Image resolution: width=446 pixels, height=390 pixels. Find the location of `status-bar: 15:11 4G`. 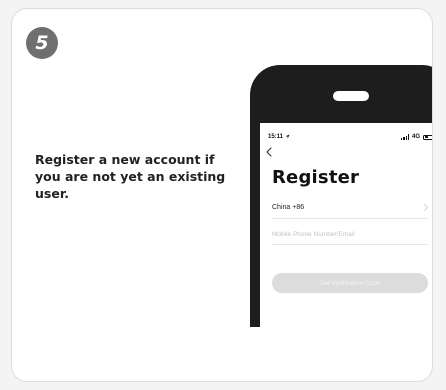

status-bar: 15:11 4G is located at coordinates (350, 137).